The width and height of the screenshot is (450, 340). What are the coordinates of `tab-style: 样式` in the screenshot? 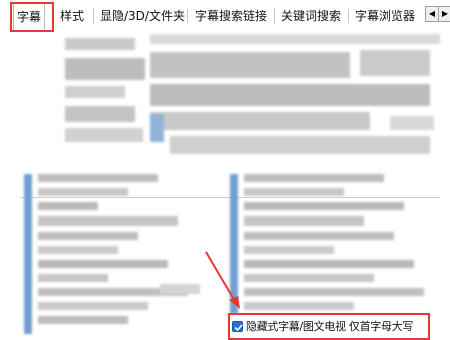 It's located at (72, 16).